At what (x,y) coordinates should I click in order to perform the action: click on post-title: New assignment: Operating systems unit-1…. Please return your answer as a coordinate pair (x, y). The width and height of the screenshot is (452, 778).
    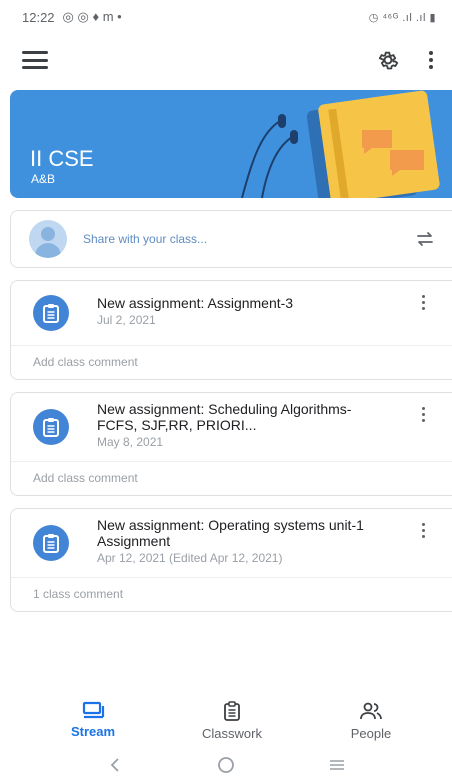
    Looking at the image, I should click on (230, 533).